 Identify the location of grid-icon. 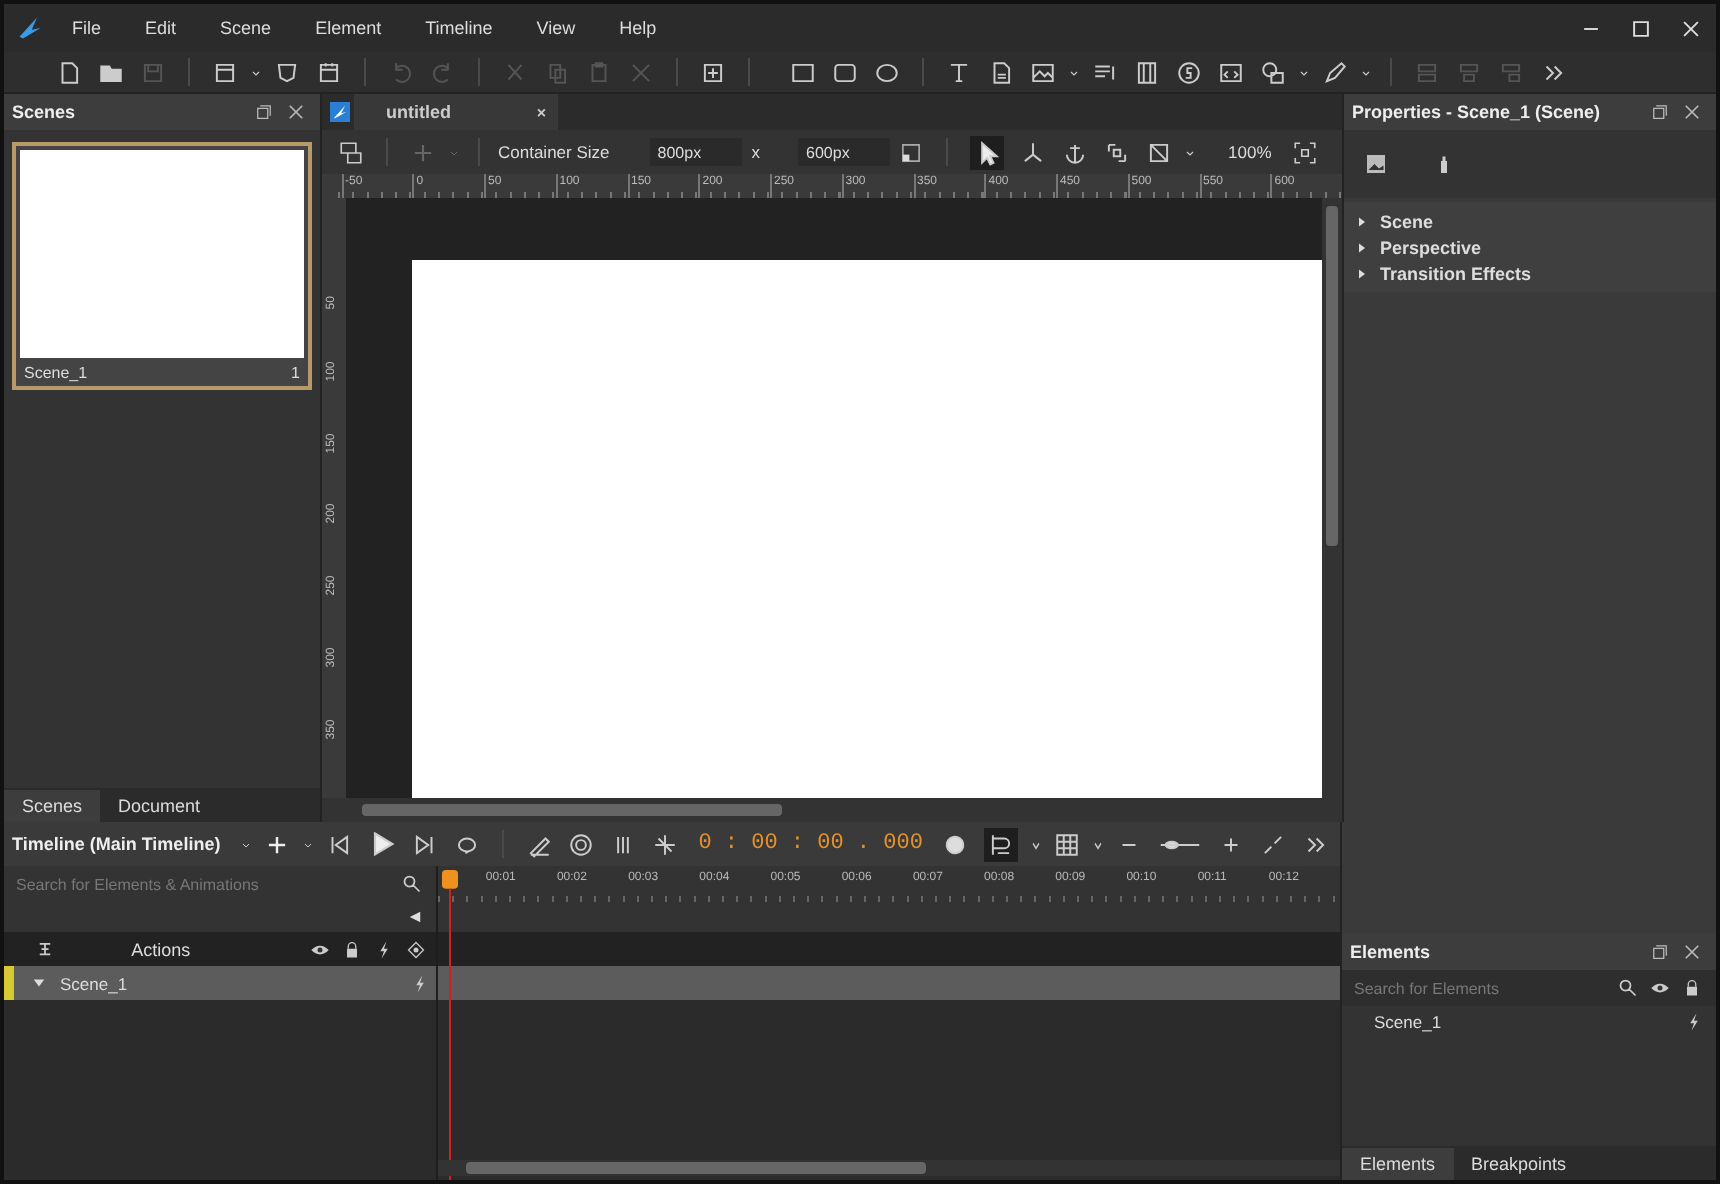
(1067, 844).